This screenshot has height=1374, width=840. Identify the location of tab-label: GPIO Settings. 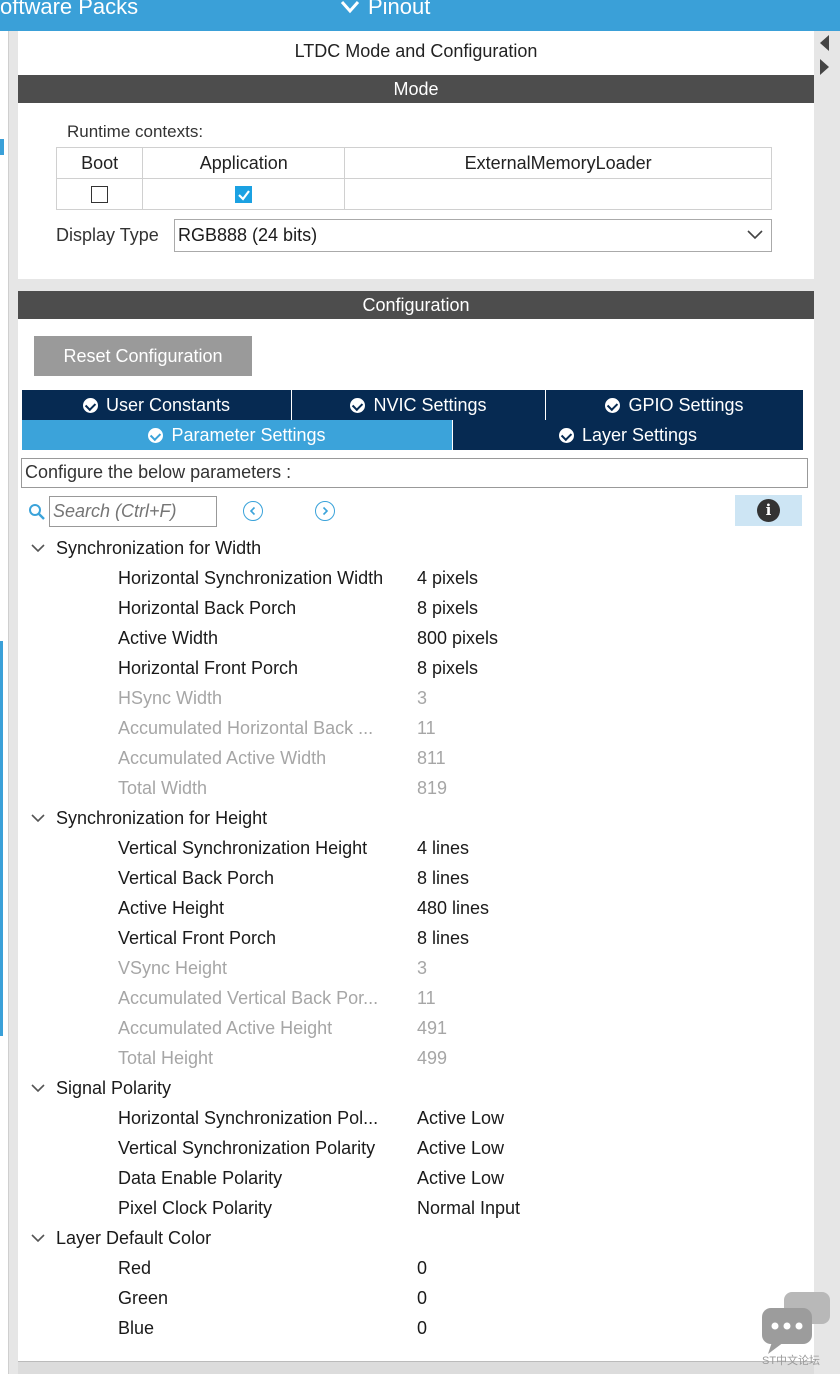
(686, 404).